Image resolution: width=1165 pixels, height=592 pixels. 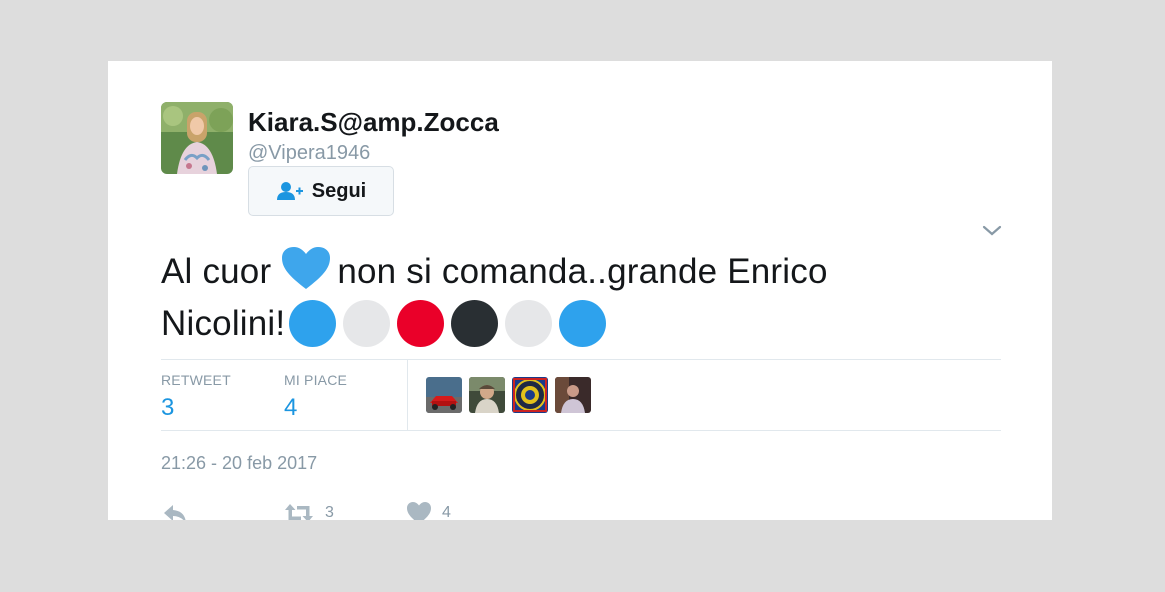 What do you see at coordinates (407, 395) in the screenshot?
I see `stats-vertical-divider` at bounding box center [407, 395].